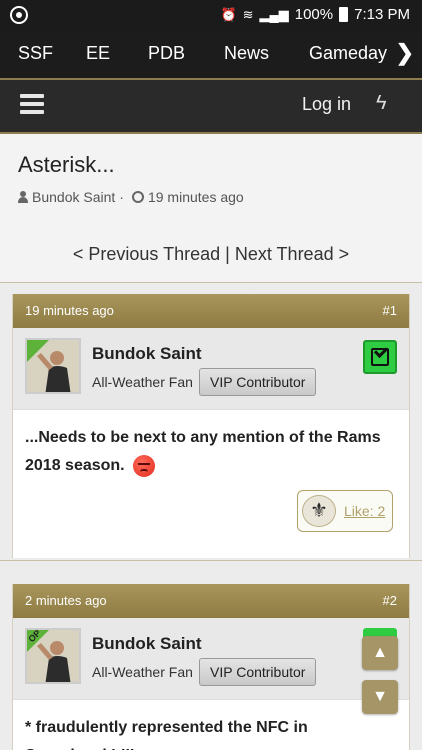 This screenshot has width=422, height=750. What do you see at coordinates (211, 106) in the screenshot?
I see `sub-bar: Log in ϟ` at bounding box center [211, 106].